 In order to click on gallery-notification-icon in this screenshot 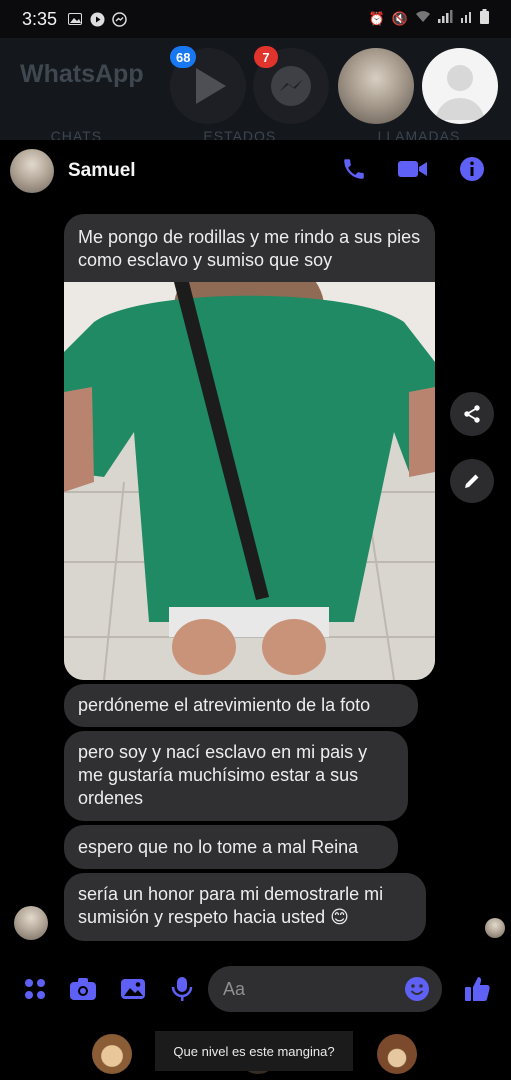, I will do `click(75, 19)`.